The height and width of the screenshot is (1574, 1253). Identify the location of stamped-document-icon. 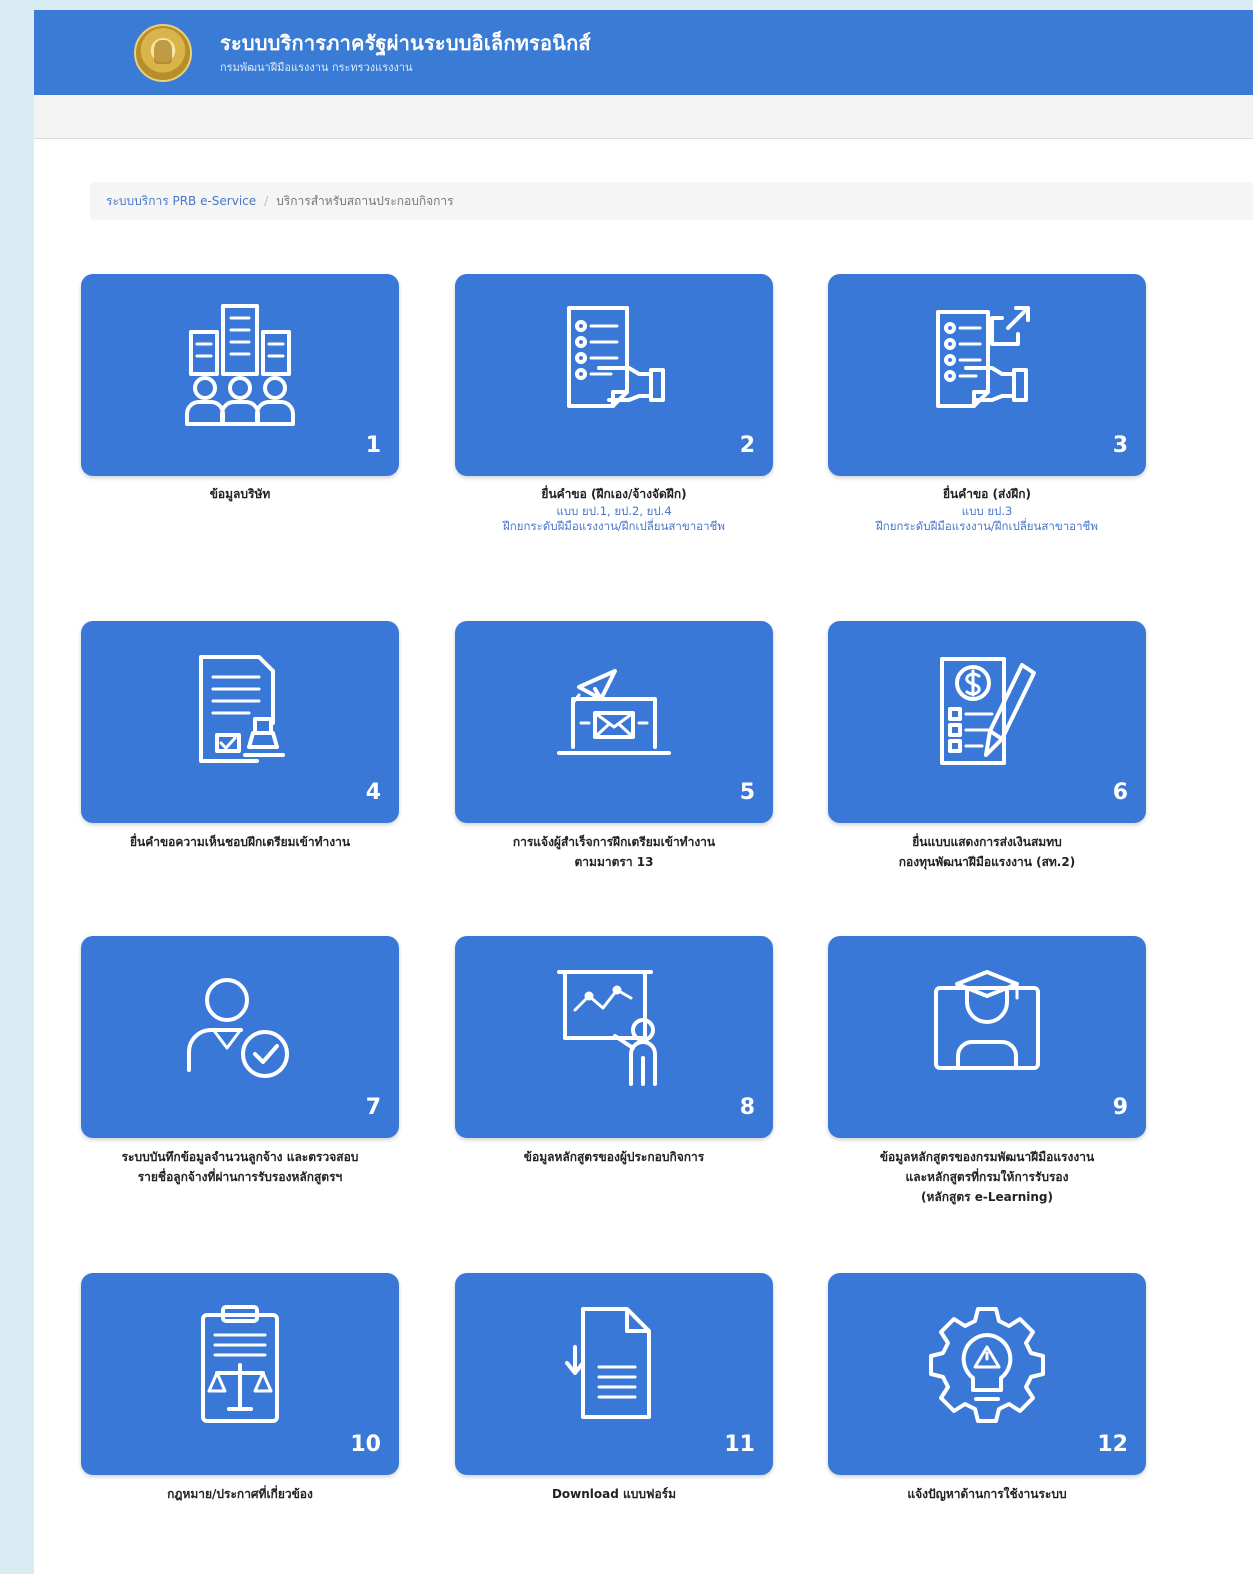
(242, 709).